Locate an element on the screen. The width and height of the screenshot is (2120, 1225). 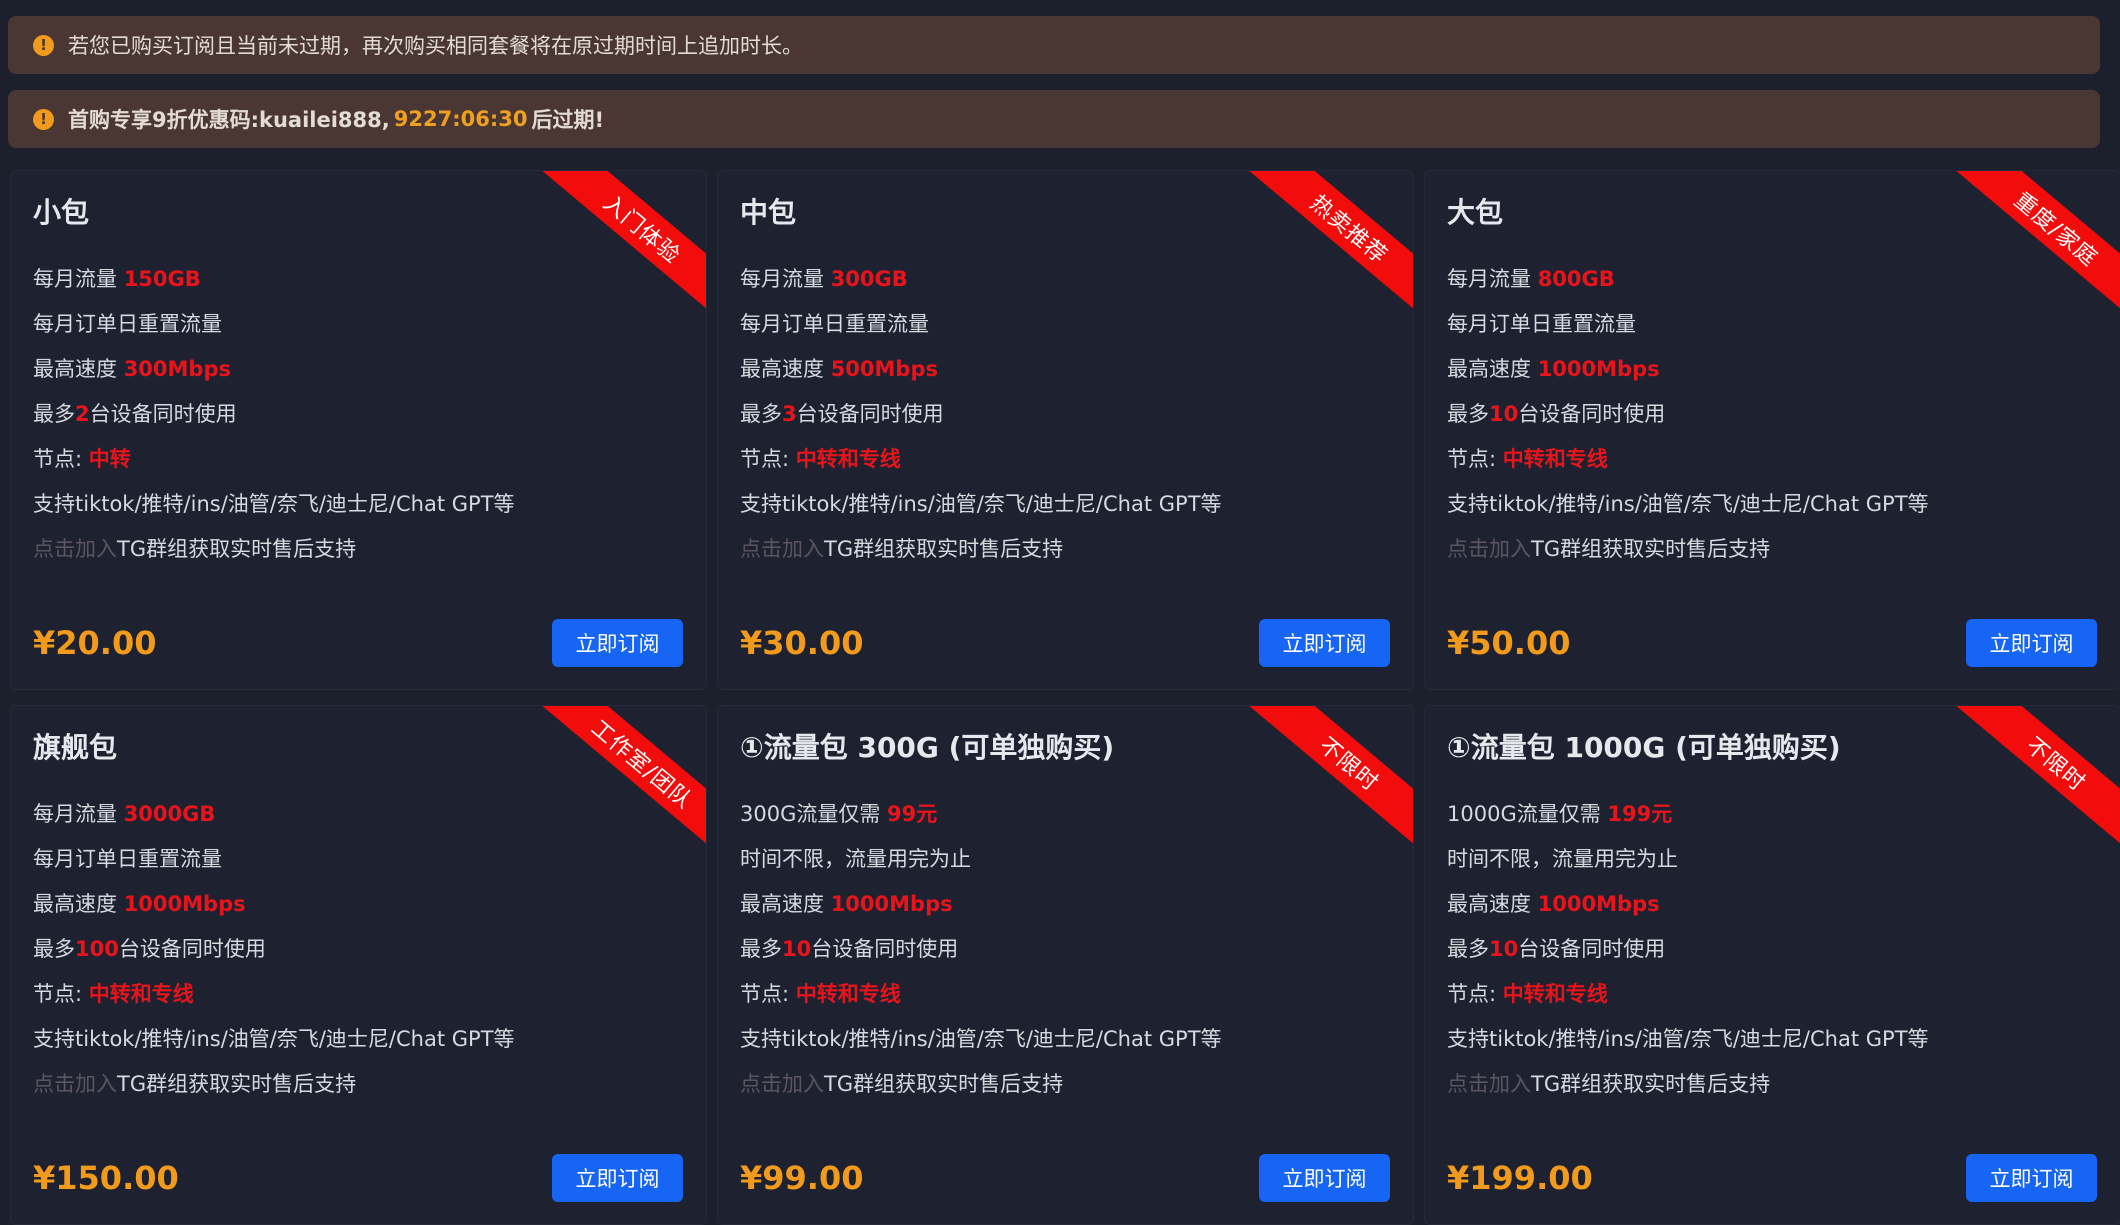
feature-devices: 最多3台设备同时使用 is located at coordinates (842, 414).